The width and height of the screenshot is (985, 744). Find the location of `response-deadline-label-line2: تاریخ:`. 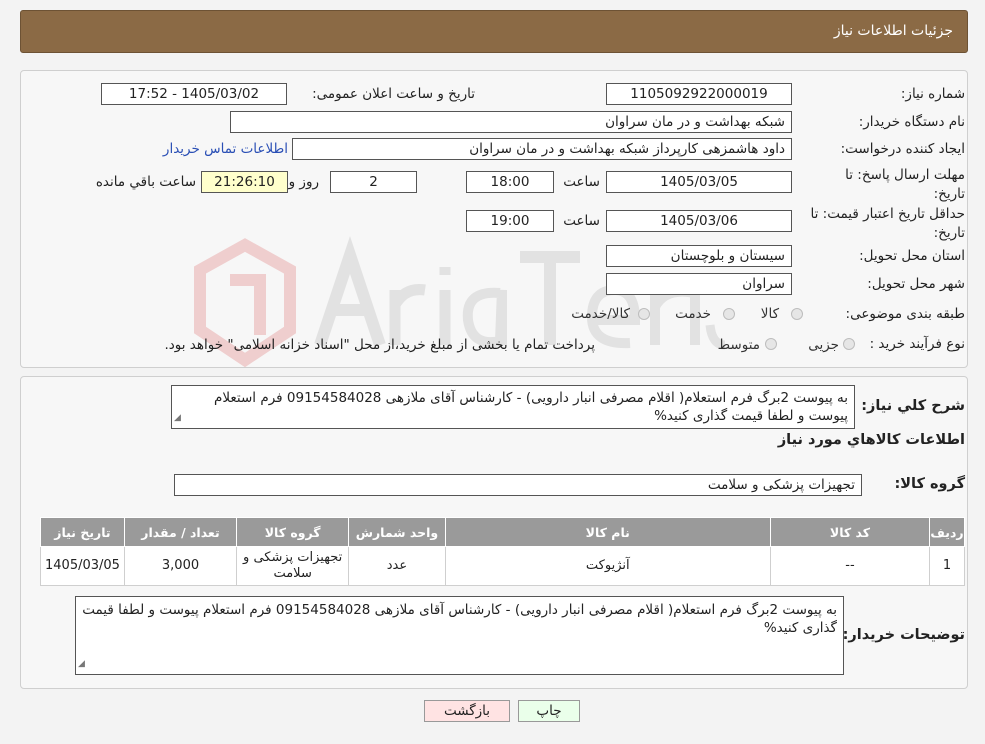

response-deadline-label-line2: تاریخ: is located at coordinates (949, 194).